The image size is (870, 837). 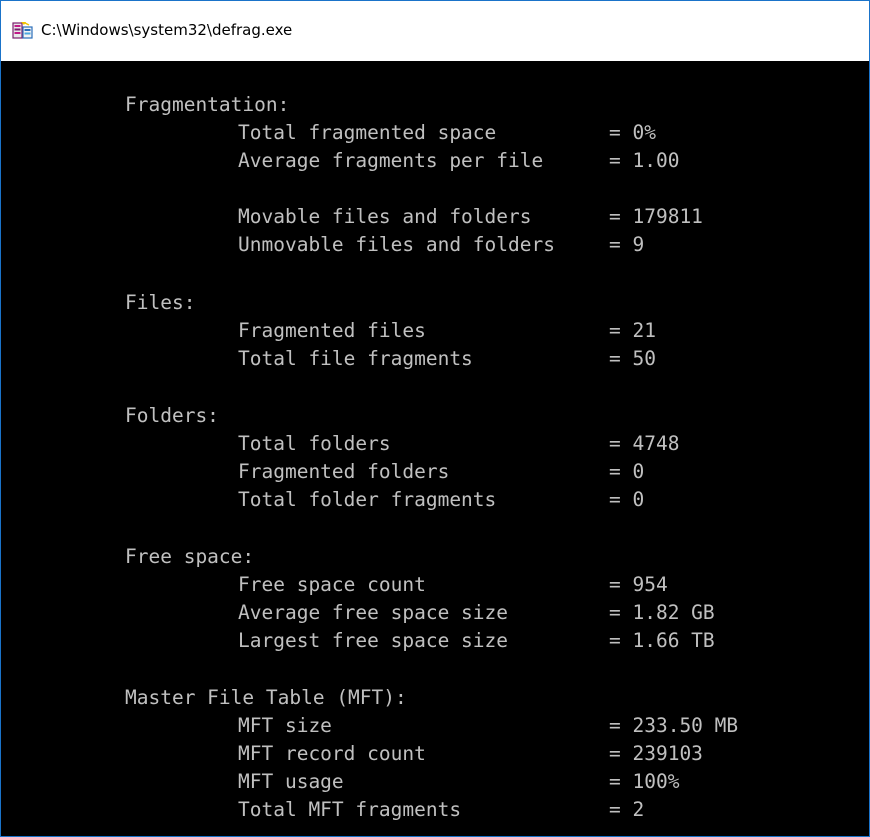 What do you see at coordinates (662, 640) in the screenshot?
I see `row-value: = 1.66 TB` at bounding box center [662, 640].